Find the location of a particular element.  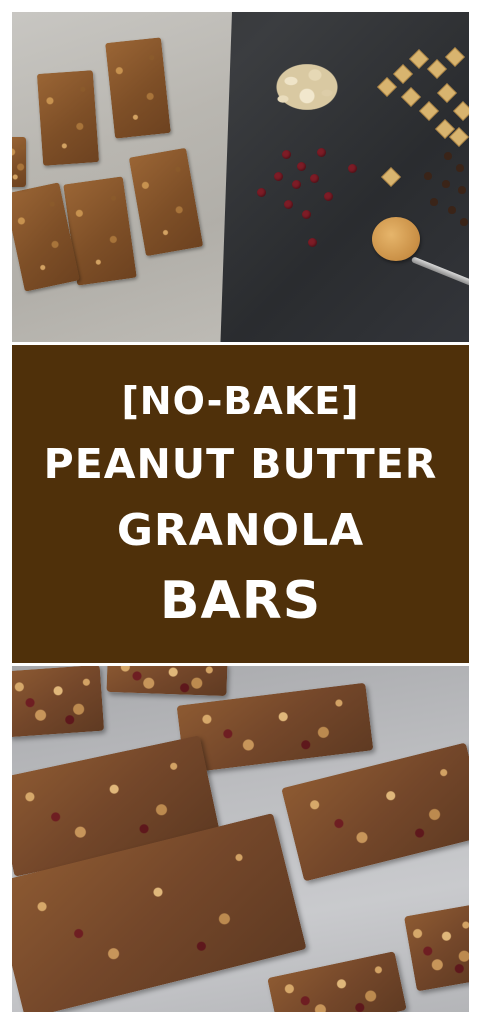

title-line-1: [NO-BAKE] is located at coordinates (240, 400).